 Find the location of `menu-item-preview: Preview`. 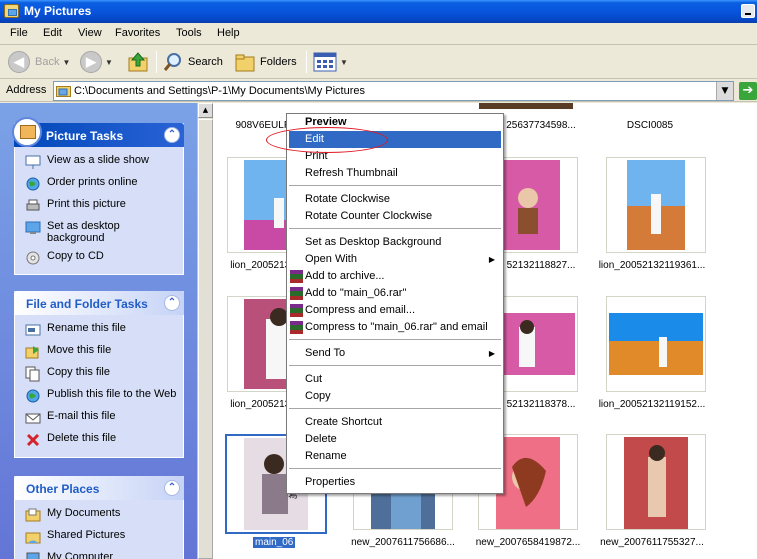

menu-item-preview: Preview is located at coordinates (395, 122).